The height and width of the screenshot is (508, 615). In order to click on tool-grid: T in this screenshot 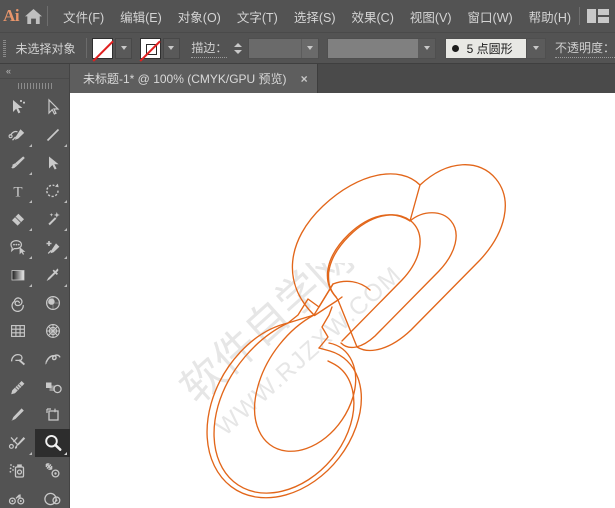, I will do `click(35, 300)`.